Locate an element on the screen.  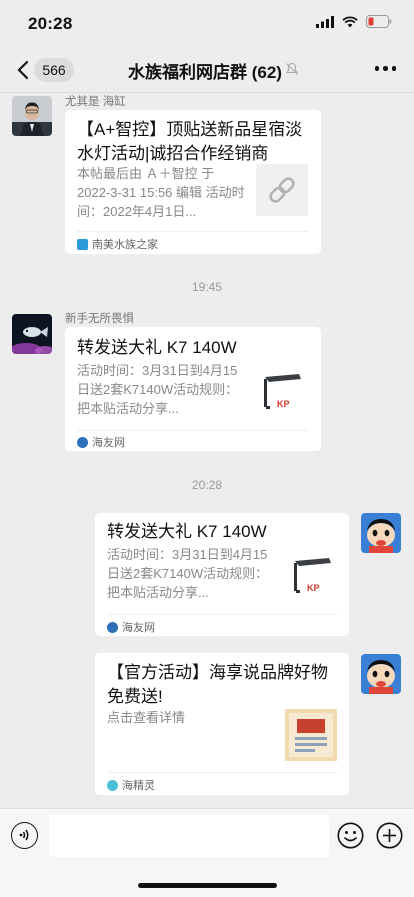
more-options-icon is located at coordinates (385, 68).